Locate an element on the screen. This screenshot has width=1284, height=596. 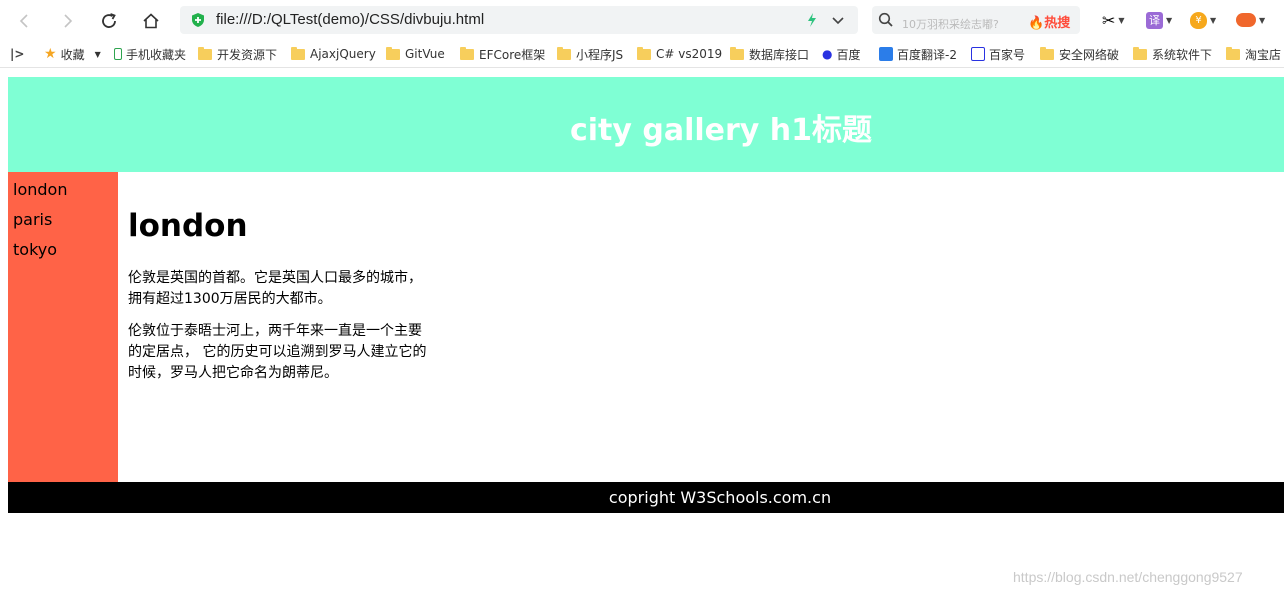
search-box: 10万羽积采绘志嘟? 🔥热搜 is located at coordinates (976, 20).